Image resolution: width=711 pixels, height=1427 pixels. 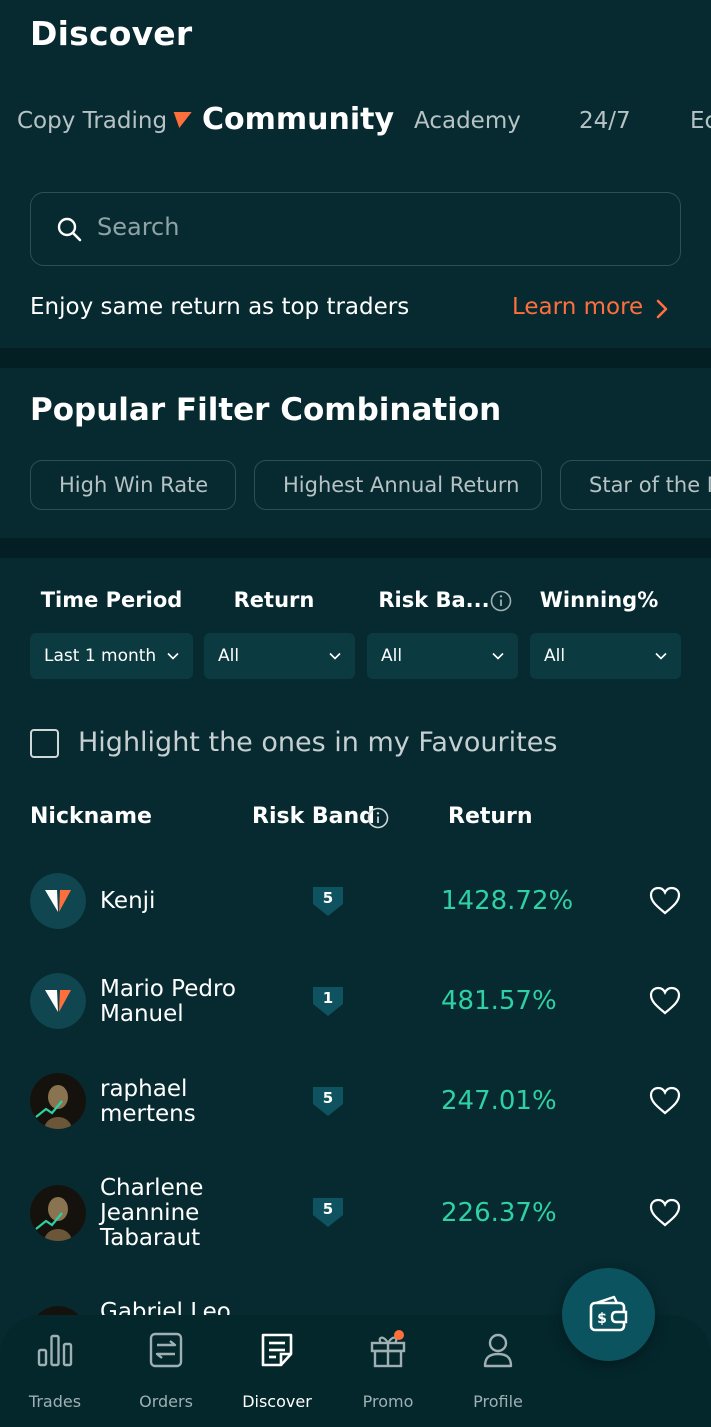 I want to click on popular-filter-title: Popular Filter Combination, so click(x=266, y=410).